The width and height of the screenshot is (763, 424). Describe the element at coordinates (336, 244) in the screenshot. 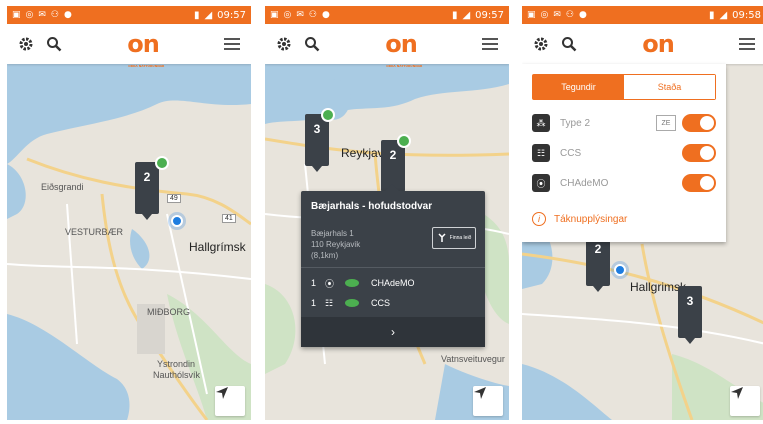

I see `station-address: Bæjarhals 1 110 Reykjavik (8,1km)` at that location.